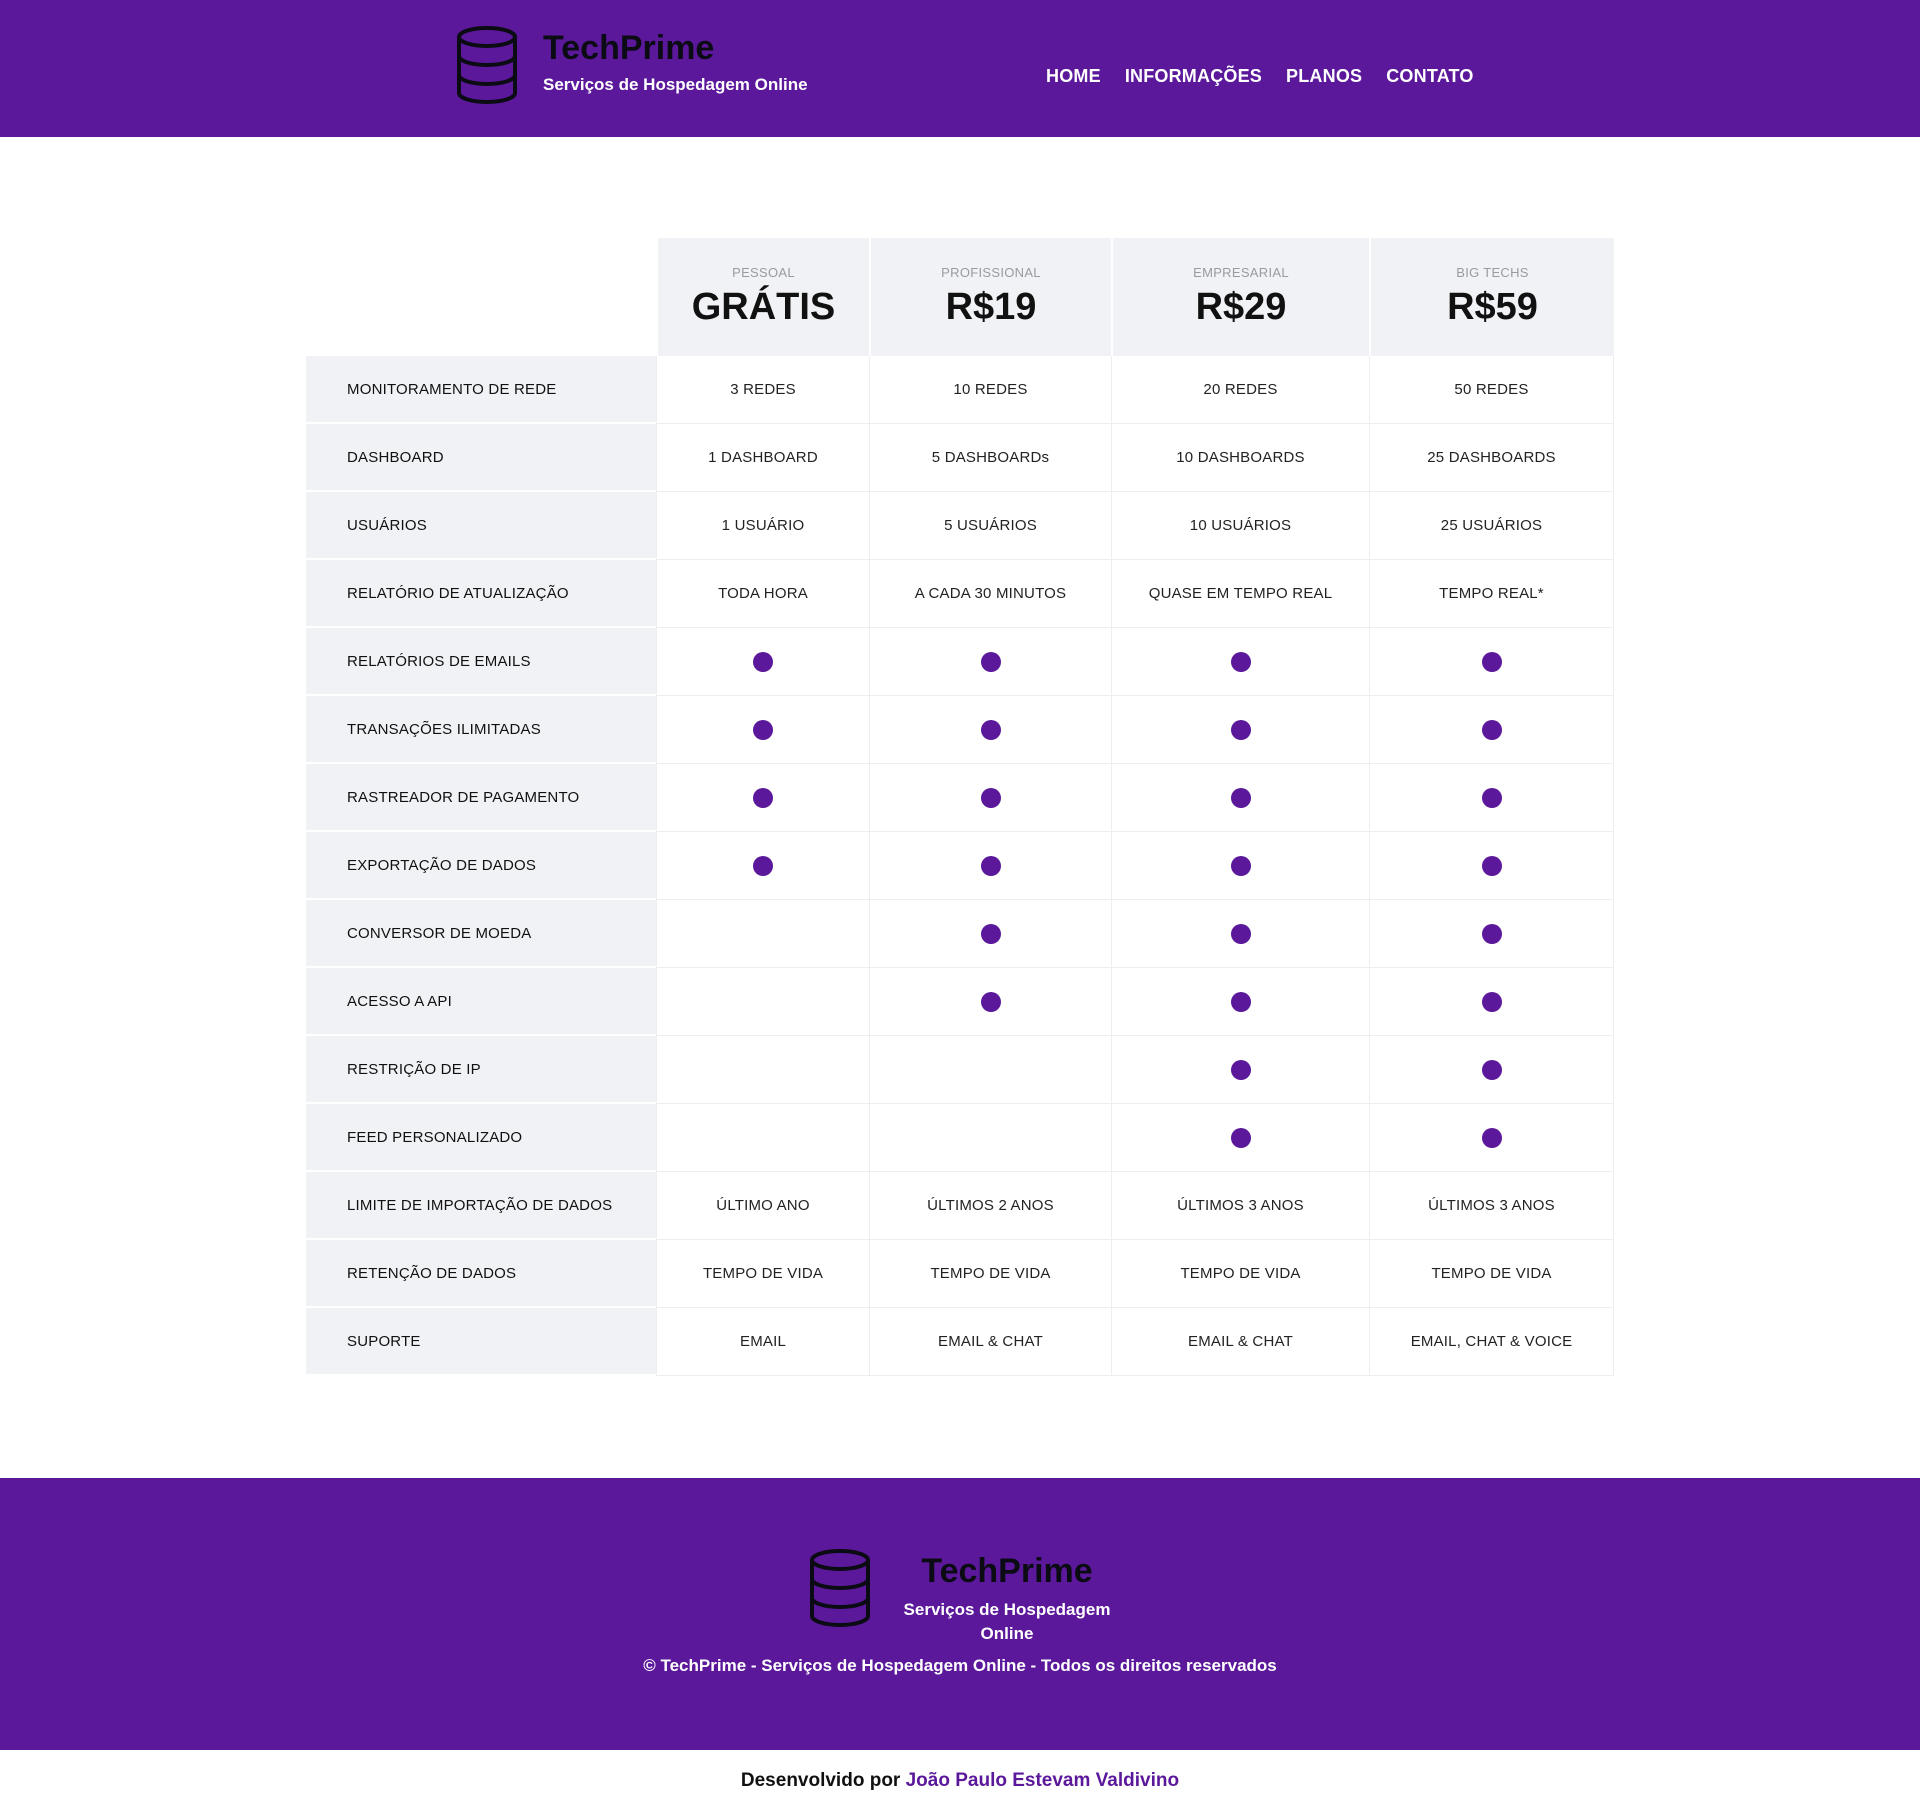  What do you see at coordinates (1007, 1621) in the screenshot?
I see `footer-brand-subtitle: Serviços de Hospedagem Online` at bounding box center [1007, 1621].